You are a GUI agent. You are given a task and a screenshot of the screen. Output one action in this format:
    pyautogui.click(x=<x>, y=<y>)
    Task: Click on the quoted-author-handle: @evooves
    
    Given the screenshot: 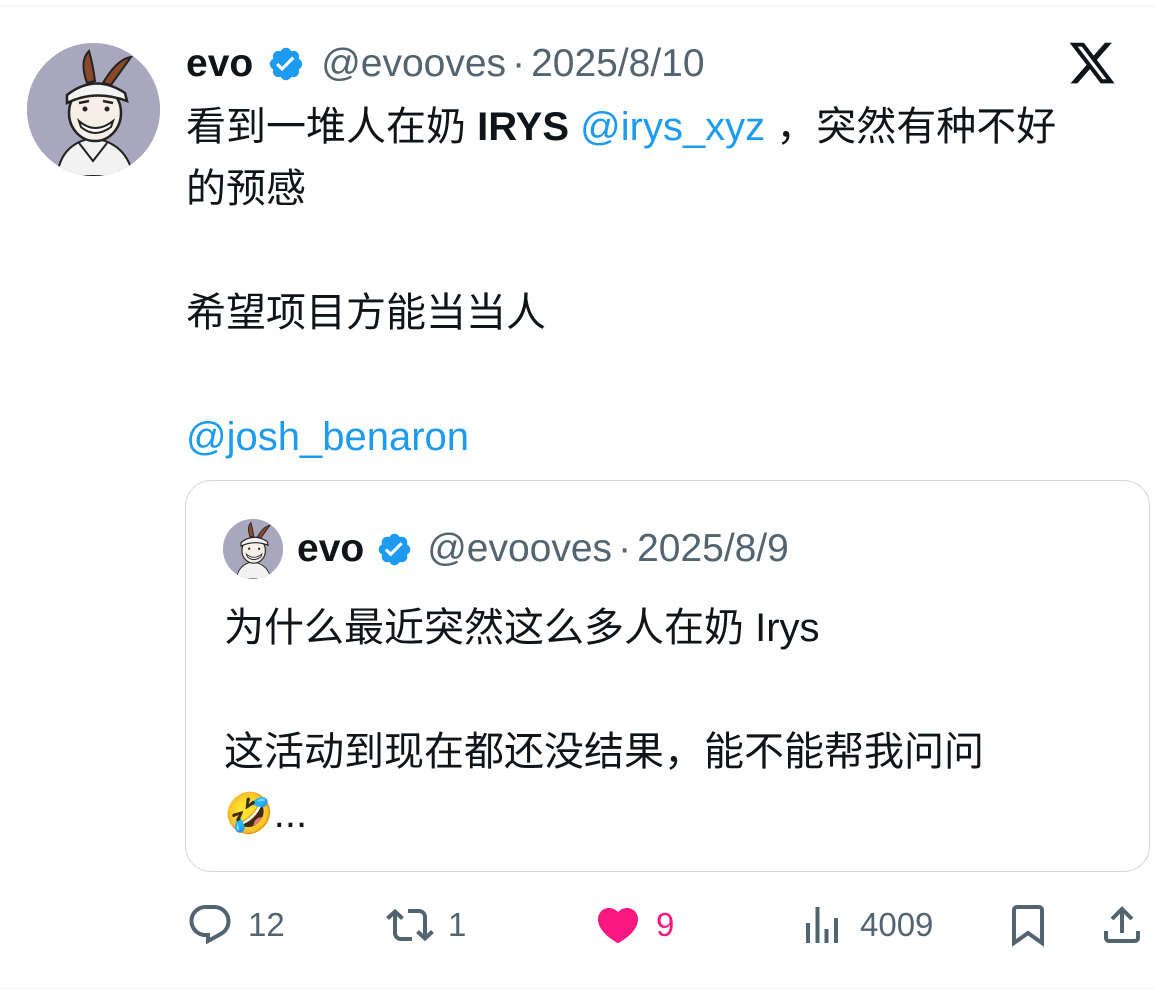 What is the action you would take?
    pyautogui.click(x=519, y=549)
    